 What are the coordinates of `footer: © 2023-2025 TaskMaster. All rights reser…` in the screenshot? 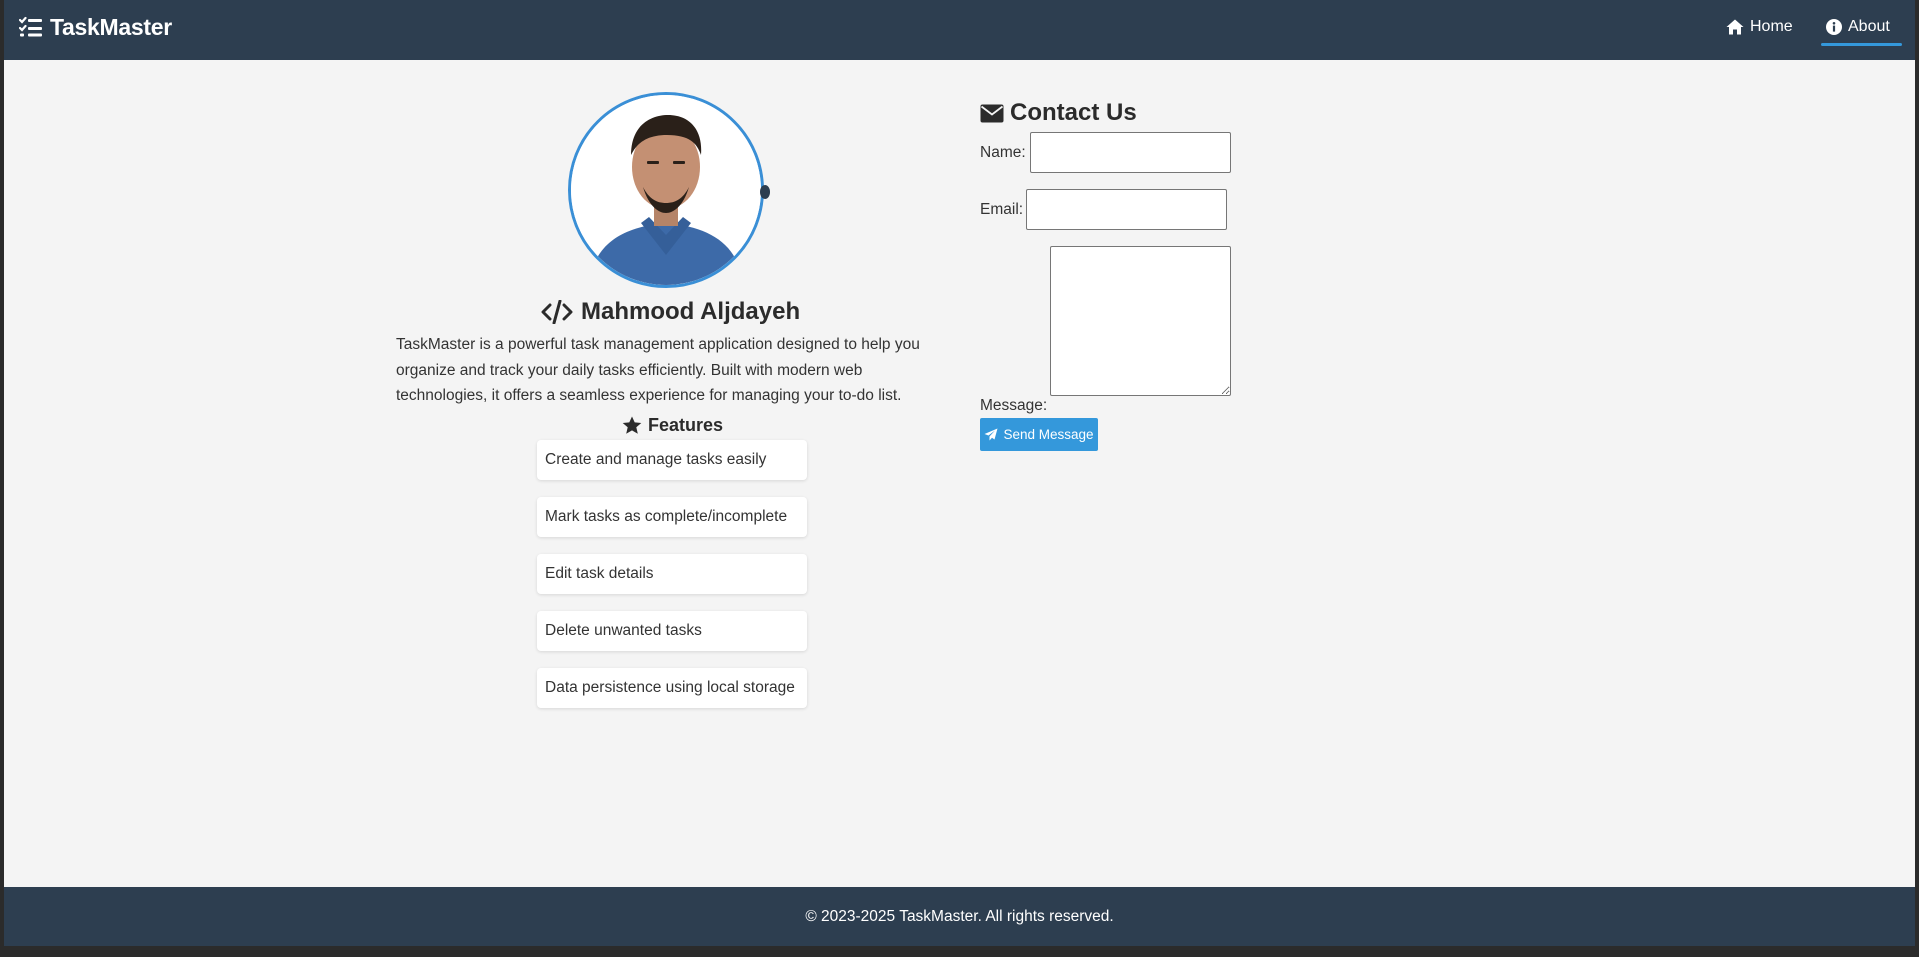 It's located at (959, 916).